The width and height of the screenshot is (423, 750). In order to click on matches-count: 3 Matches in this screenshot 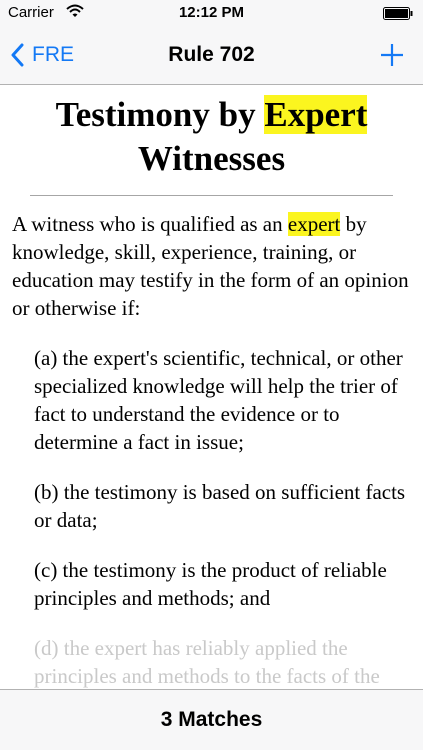, I will do `click(211, 719)`.